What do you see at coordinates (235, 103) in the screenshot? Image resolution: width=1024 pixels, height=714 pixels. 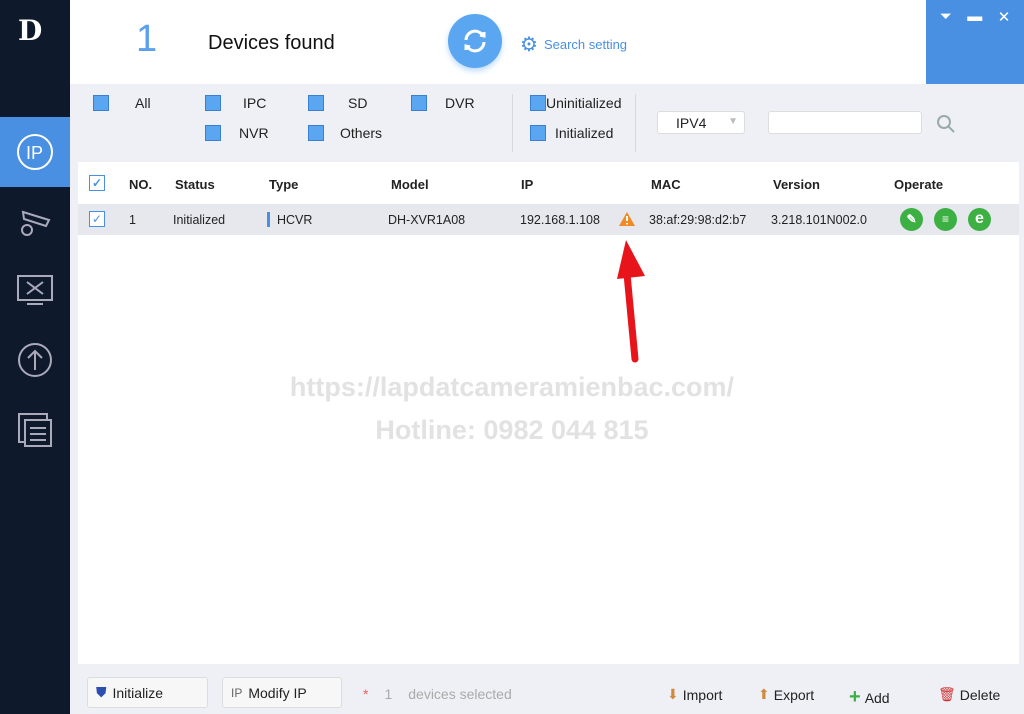 I see `filter-ipc: IPC` at bounding box center [235, 103].